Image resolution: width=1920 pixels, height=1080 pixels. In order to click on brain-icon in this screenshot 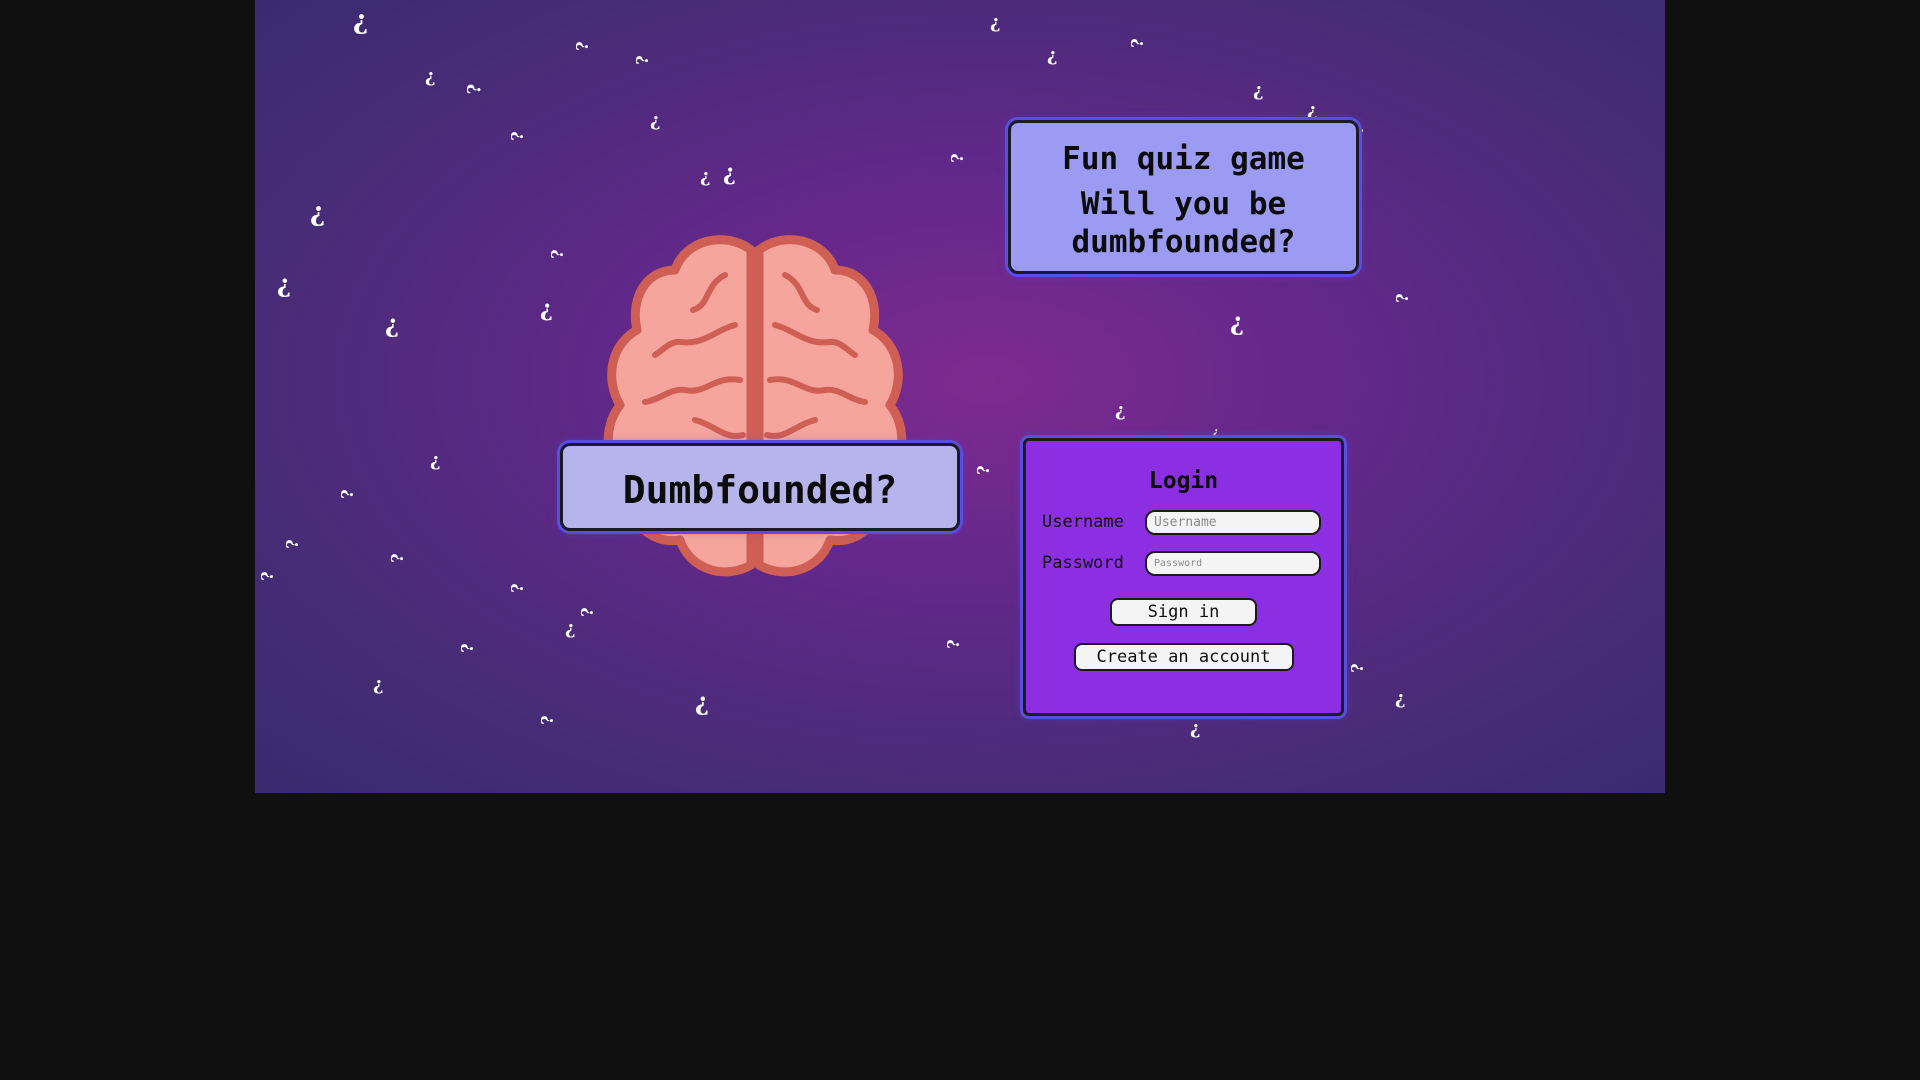, I will do `click(755, 406)`.